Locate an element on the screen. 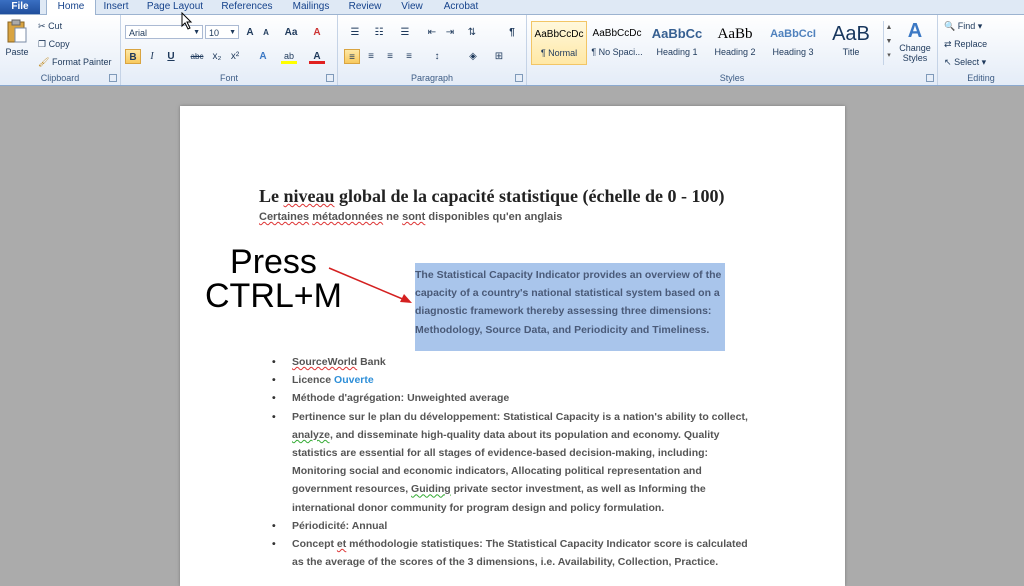  annotation-arrow-icon is located at coordinates (370, 285).